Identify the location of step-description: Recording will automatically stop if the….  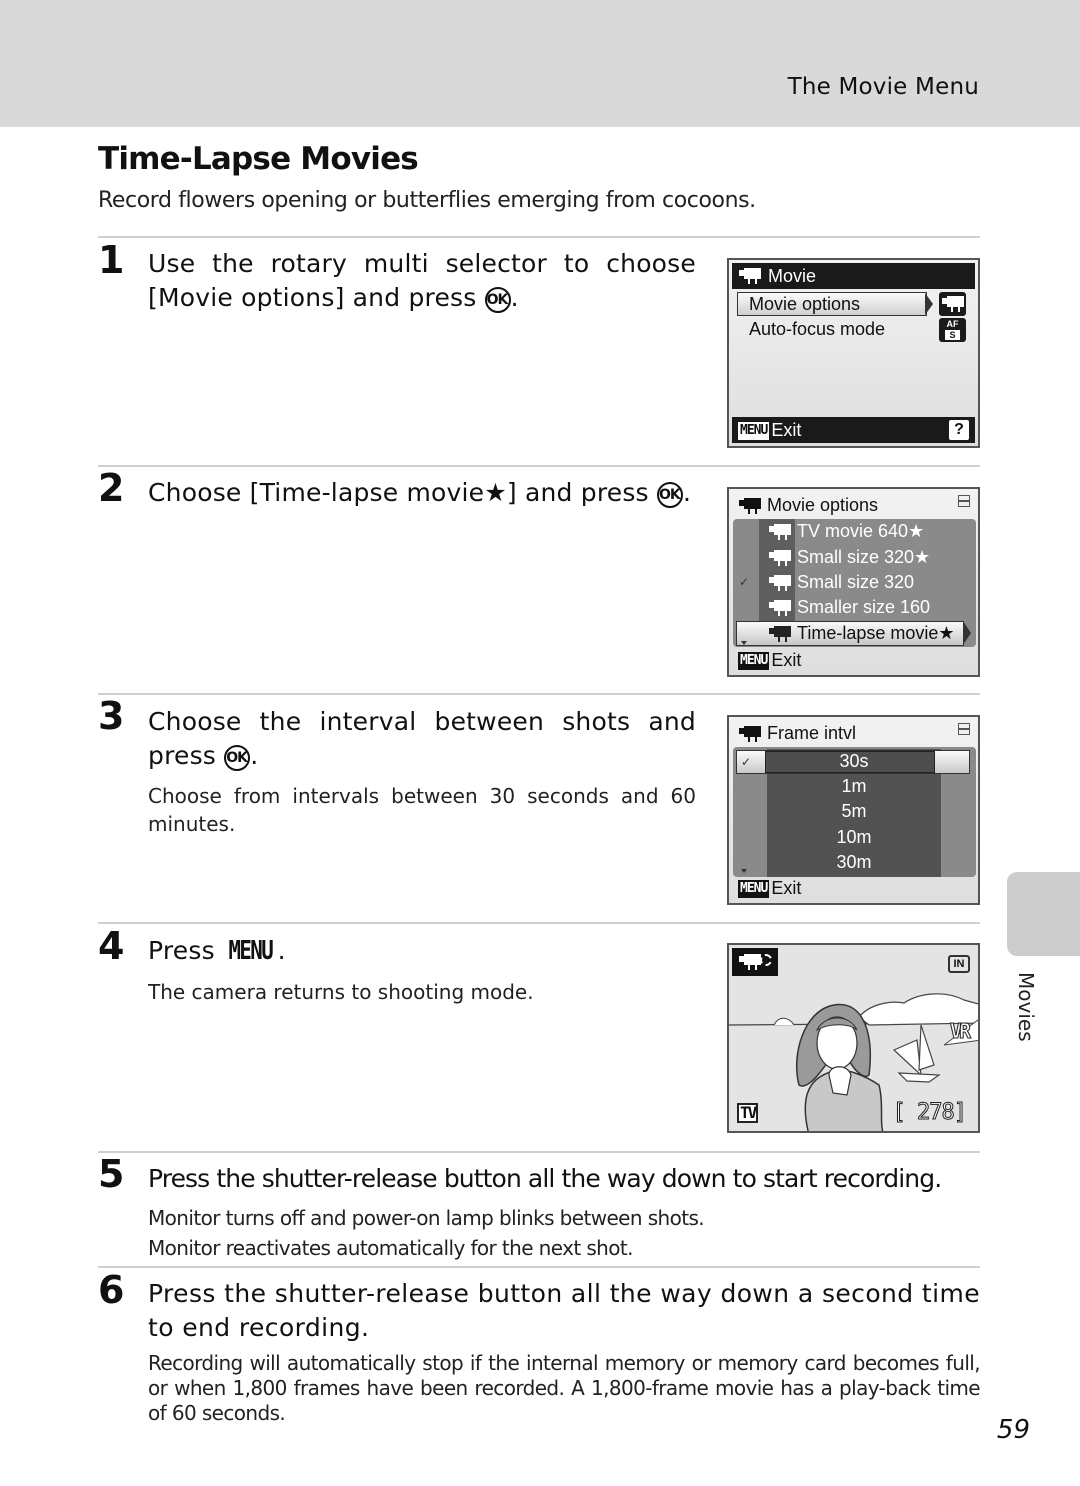
(564, 1388).